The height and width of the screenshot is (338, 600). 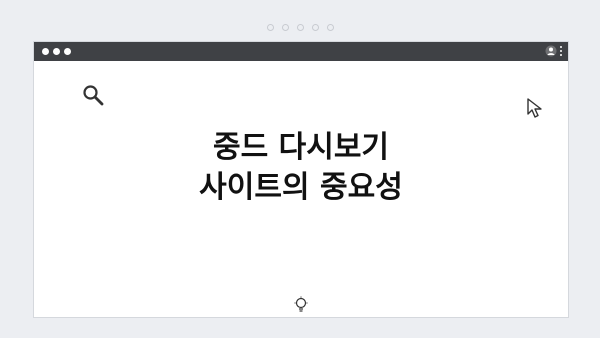 I want to click on user-menu, so click(x=553, y=51).